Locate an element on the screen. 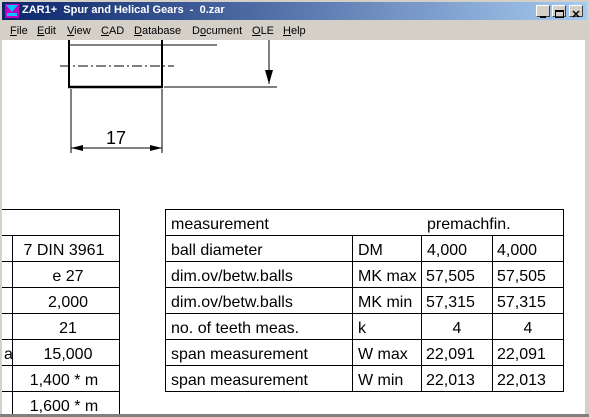 This screenshot has height=417, width=589. meas-row-5-v2: 22,091 is located at coordinates (521, 354).